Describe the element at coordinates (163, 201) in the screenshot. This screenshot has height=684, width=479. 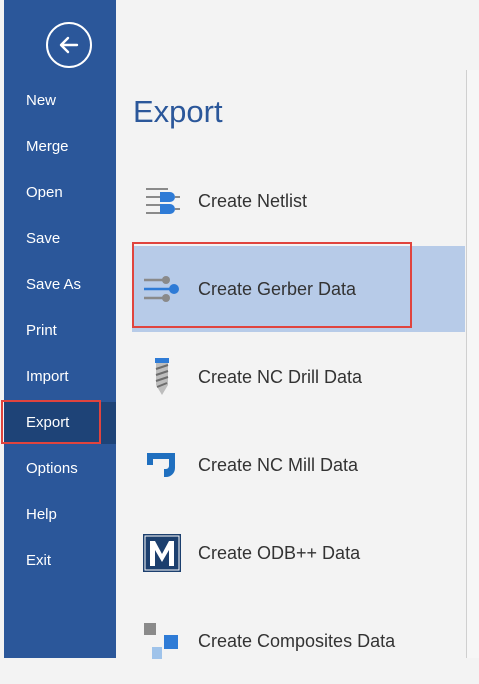
I see `netlist-icon` at that location.